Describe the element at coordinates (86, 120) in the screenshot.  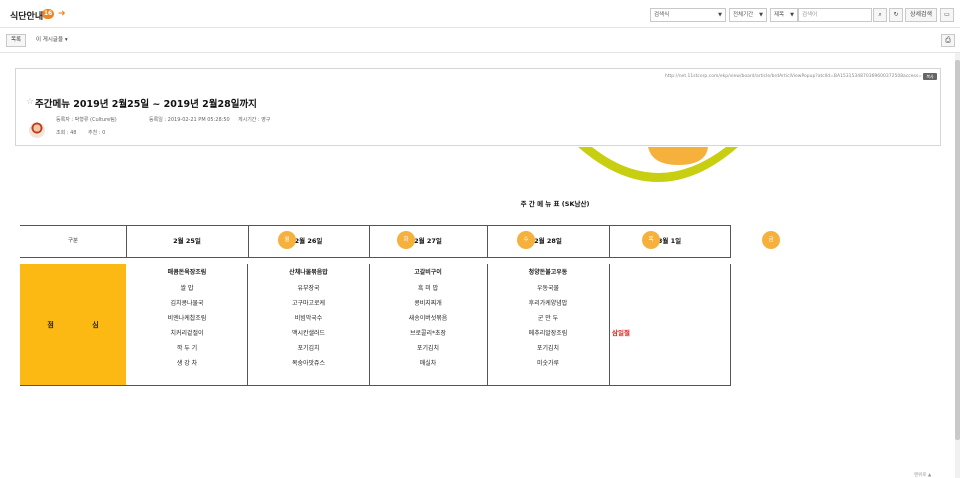
I see `author: 등록자 : 박형류 (Culture팀)` at that location.